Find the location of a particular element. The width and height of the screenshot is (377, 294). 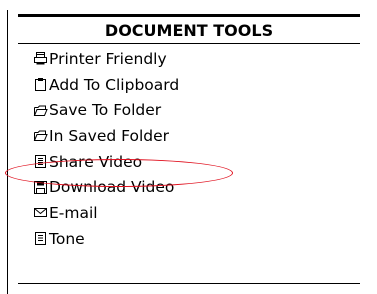

clipboard-icon is located at coordinates (40, 84).